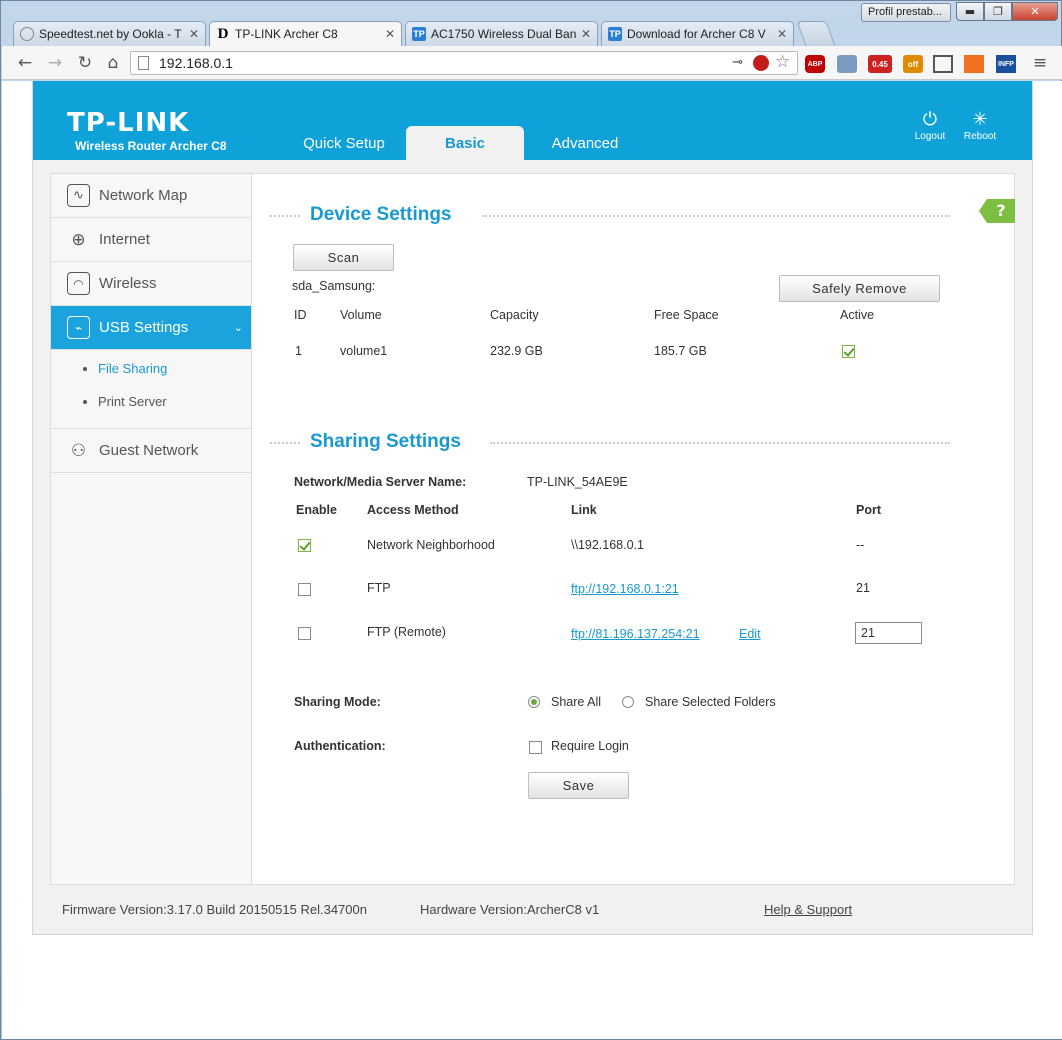 The height and width of the screenshot is (1040, 1062). What do you see at coordinates (607, 545) in the screenshot?
I see `link-network-neighborhood: \\192.168.0.1` at bounding box center [607, 545].